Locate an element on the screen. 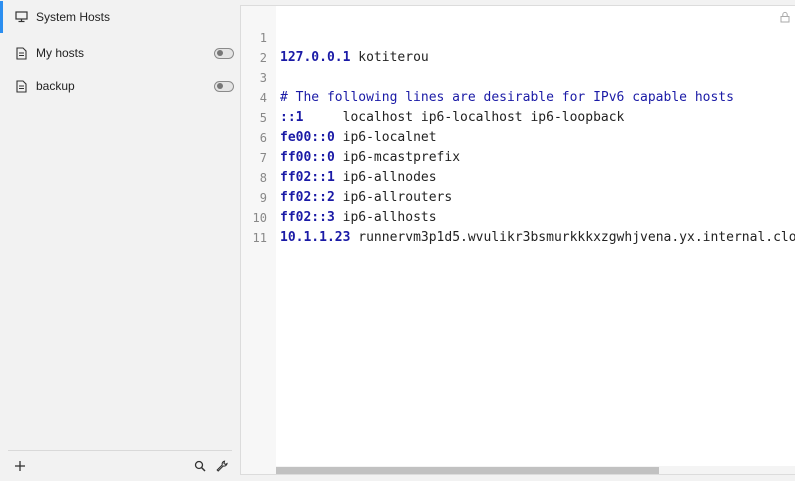 This screenshot has width=795, height=481. ip-address: ff00::0 is located at coordinates (307, 157).